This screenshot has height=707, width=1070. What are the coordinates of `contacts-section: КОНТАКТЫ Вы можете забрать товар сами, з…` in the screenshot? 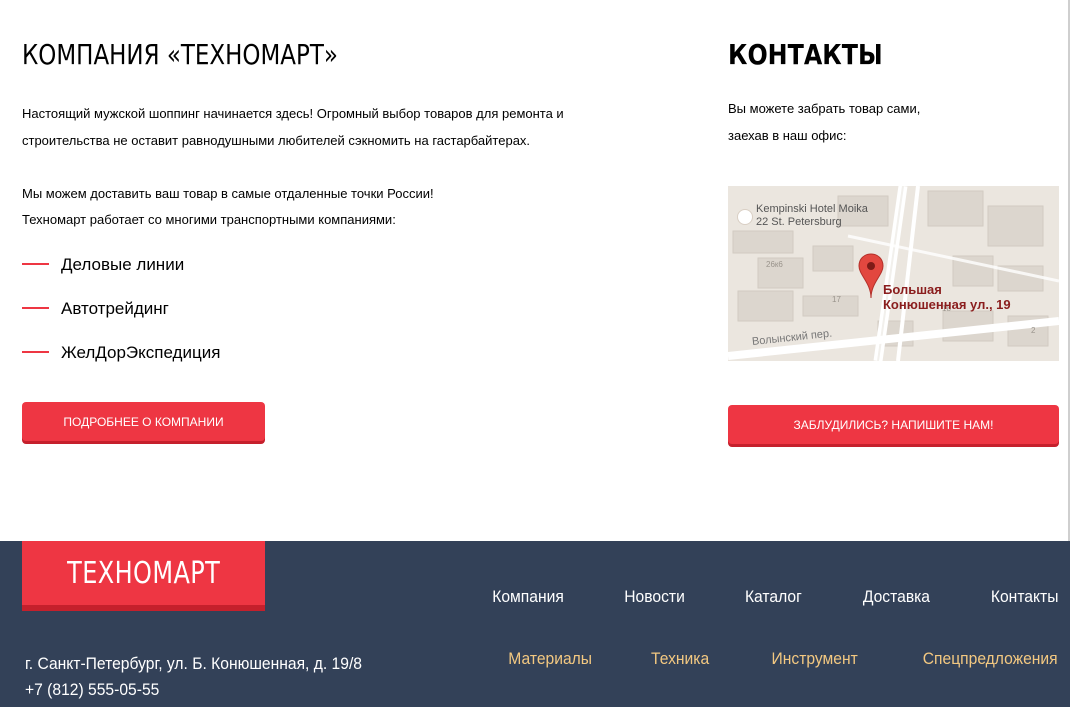 It's located at (893, 93).